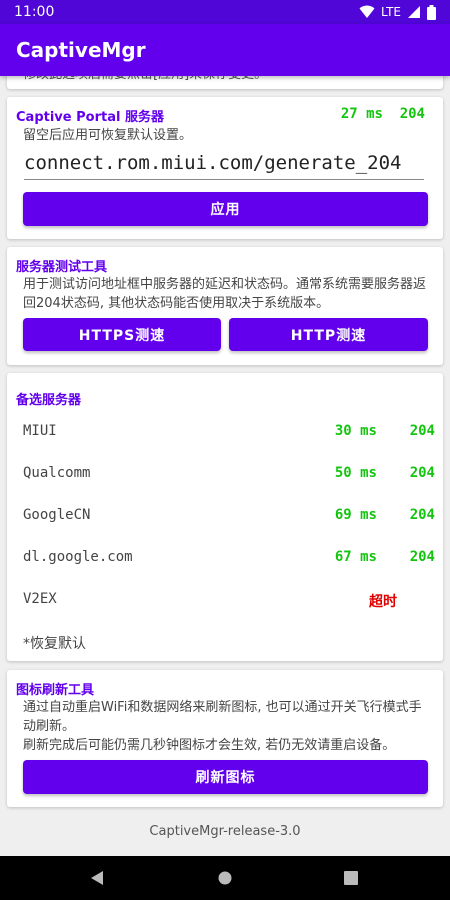 The height and width of the screenshot is (900, 450). I want to click on server-item-miui: MIUI 30 ms 204, so click(229, 433).